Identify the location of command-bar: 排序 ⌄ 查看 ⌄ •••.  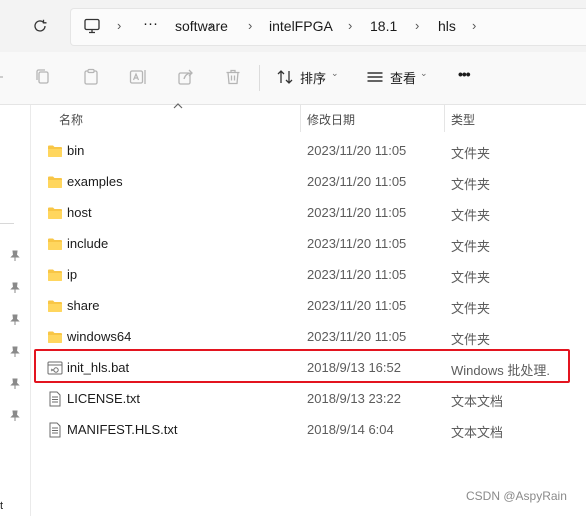
(293, 78).